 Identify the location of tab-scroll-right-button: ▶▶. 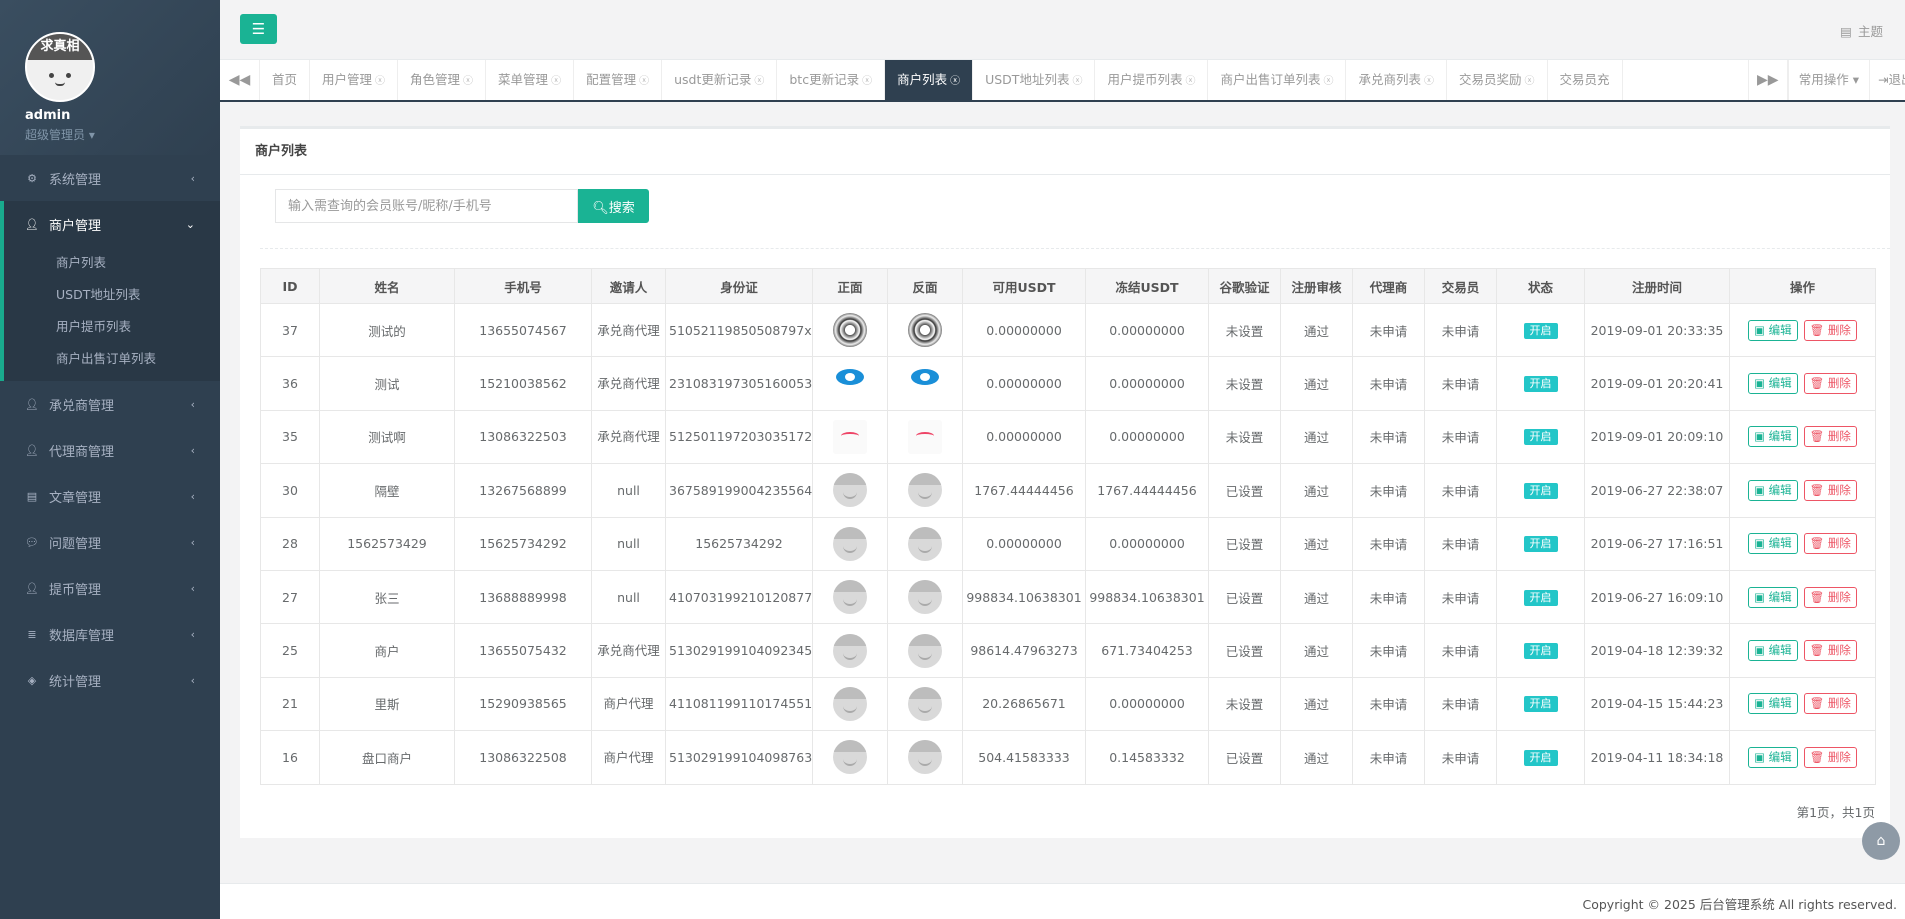
(1767, 80).